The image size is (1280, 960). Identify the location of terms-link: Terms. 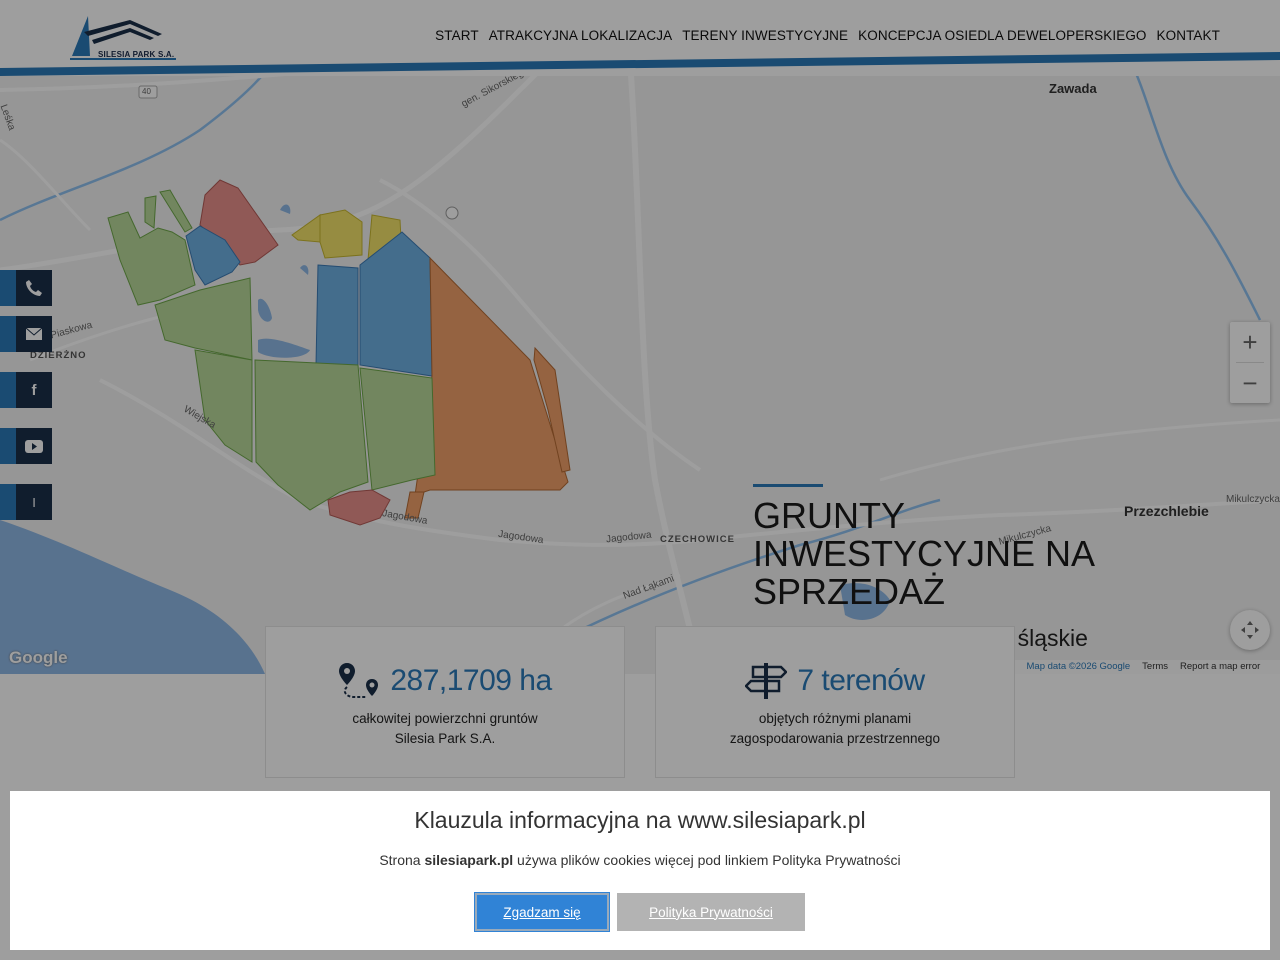
(1155, 667).